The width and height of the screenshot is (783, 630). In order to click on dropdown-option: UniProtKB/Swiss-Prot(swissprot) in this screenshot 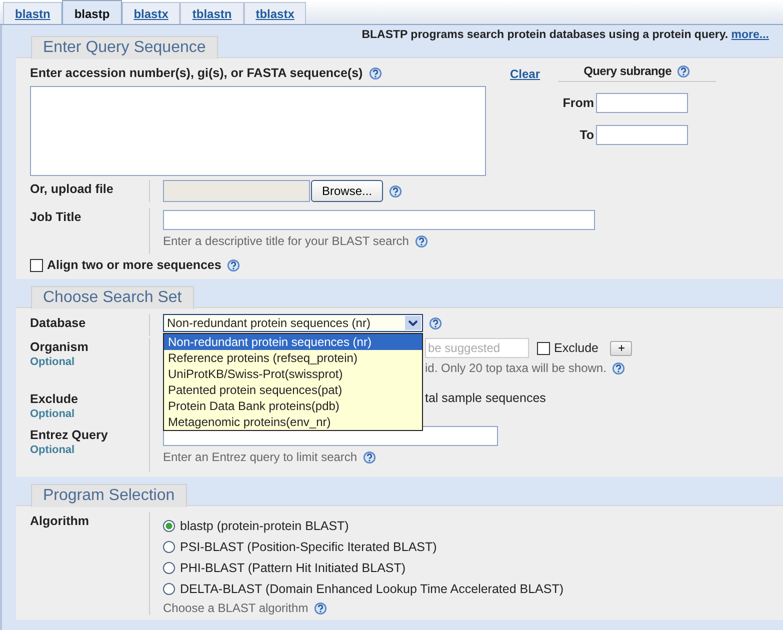, I will do `click(293, 374)`.